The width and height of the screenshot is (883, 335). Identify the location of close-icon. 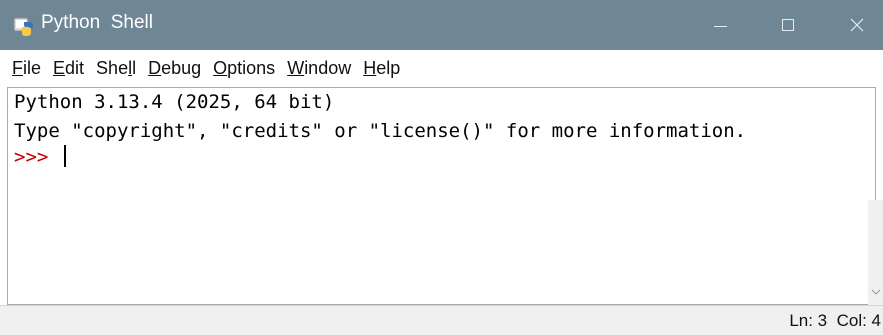
(857, 25).